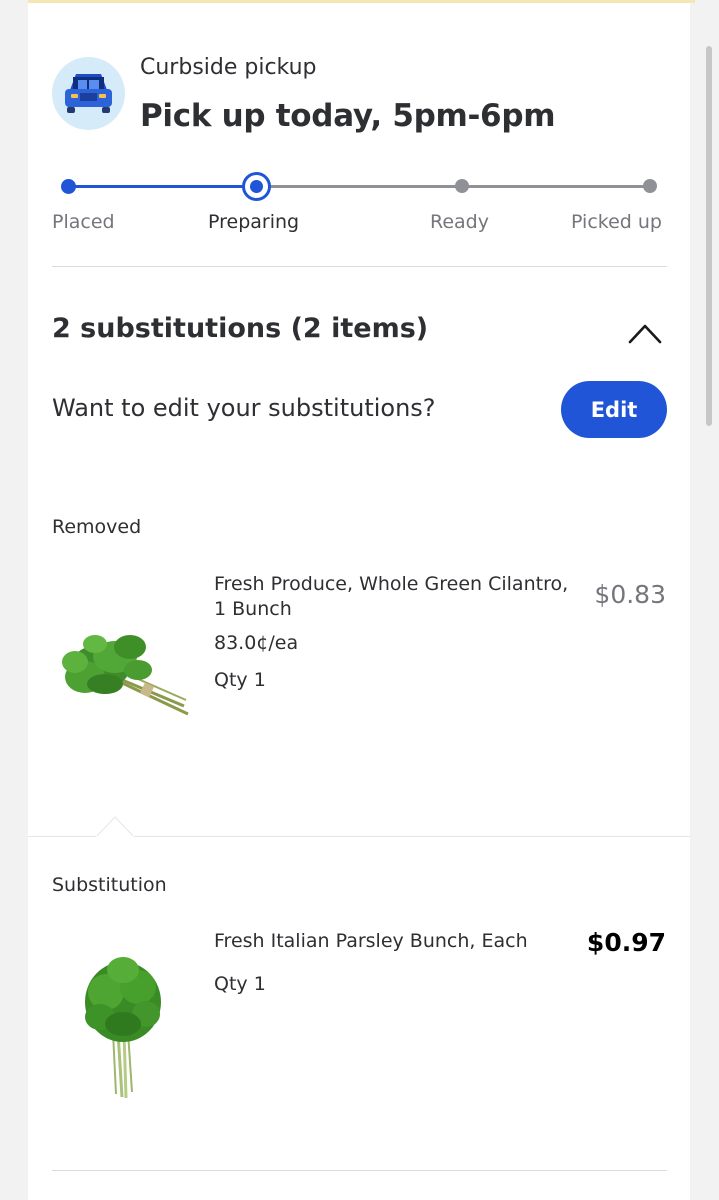  What do you see at coordinates (68, 186) in the screenshot?
I see `progress-dot-placed` at bounding box center [68, 186].